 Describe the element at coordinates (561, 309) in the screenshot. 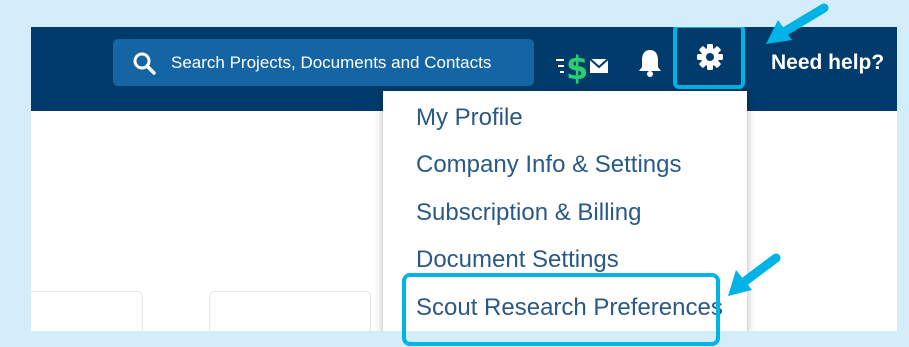

I see `scout-preferences-highlight` at that location.